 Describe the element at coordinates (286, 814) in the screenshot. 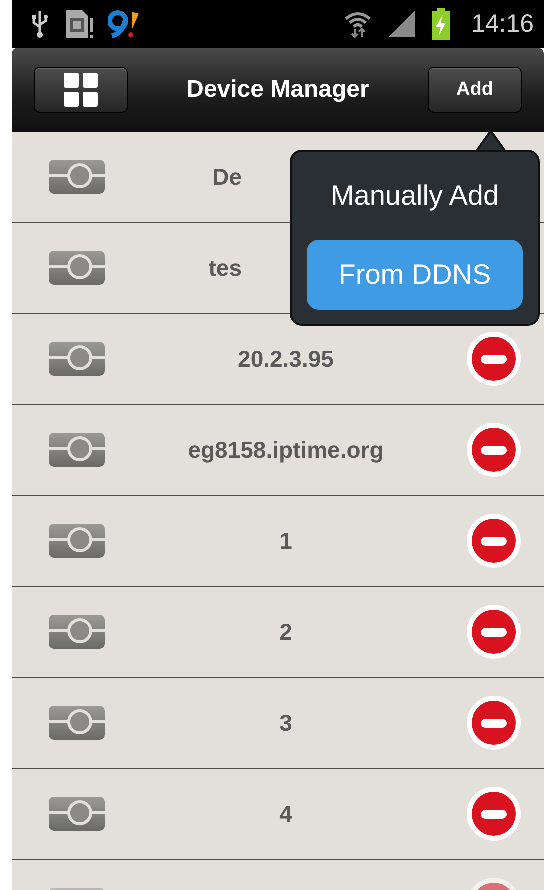

I see `device-name: 4` at that location.